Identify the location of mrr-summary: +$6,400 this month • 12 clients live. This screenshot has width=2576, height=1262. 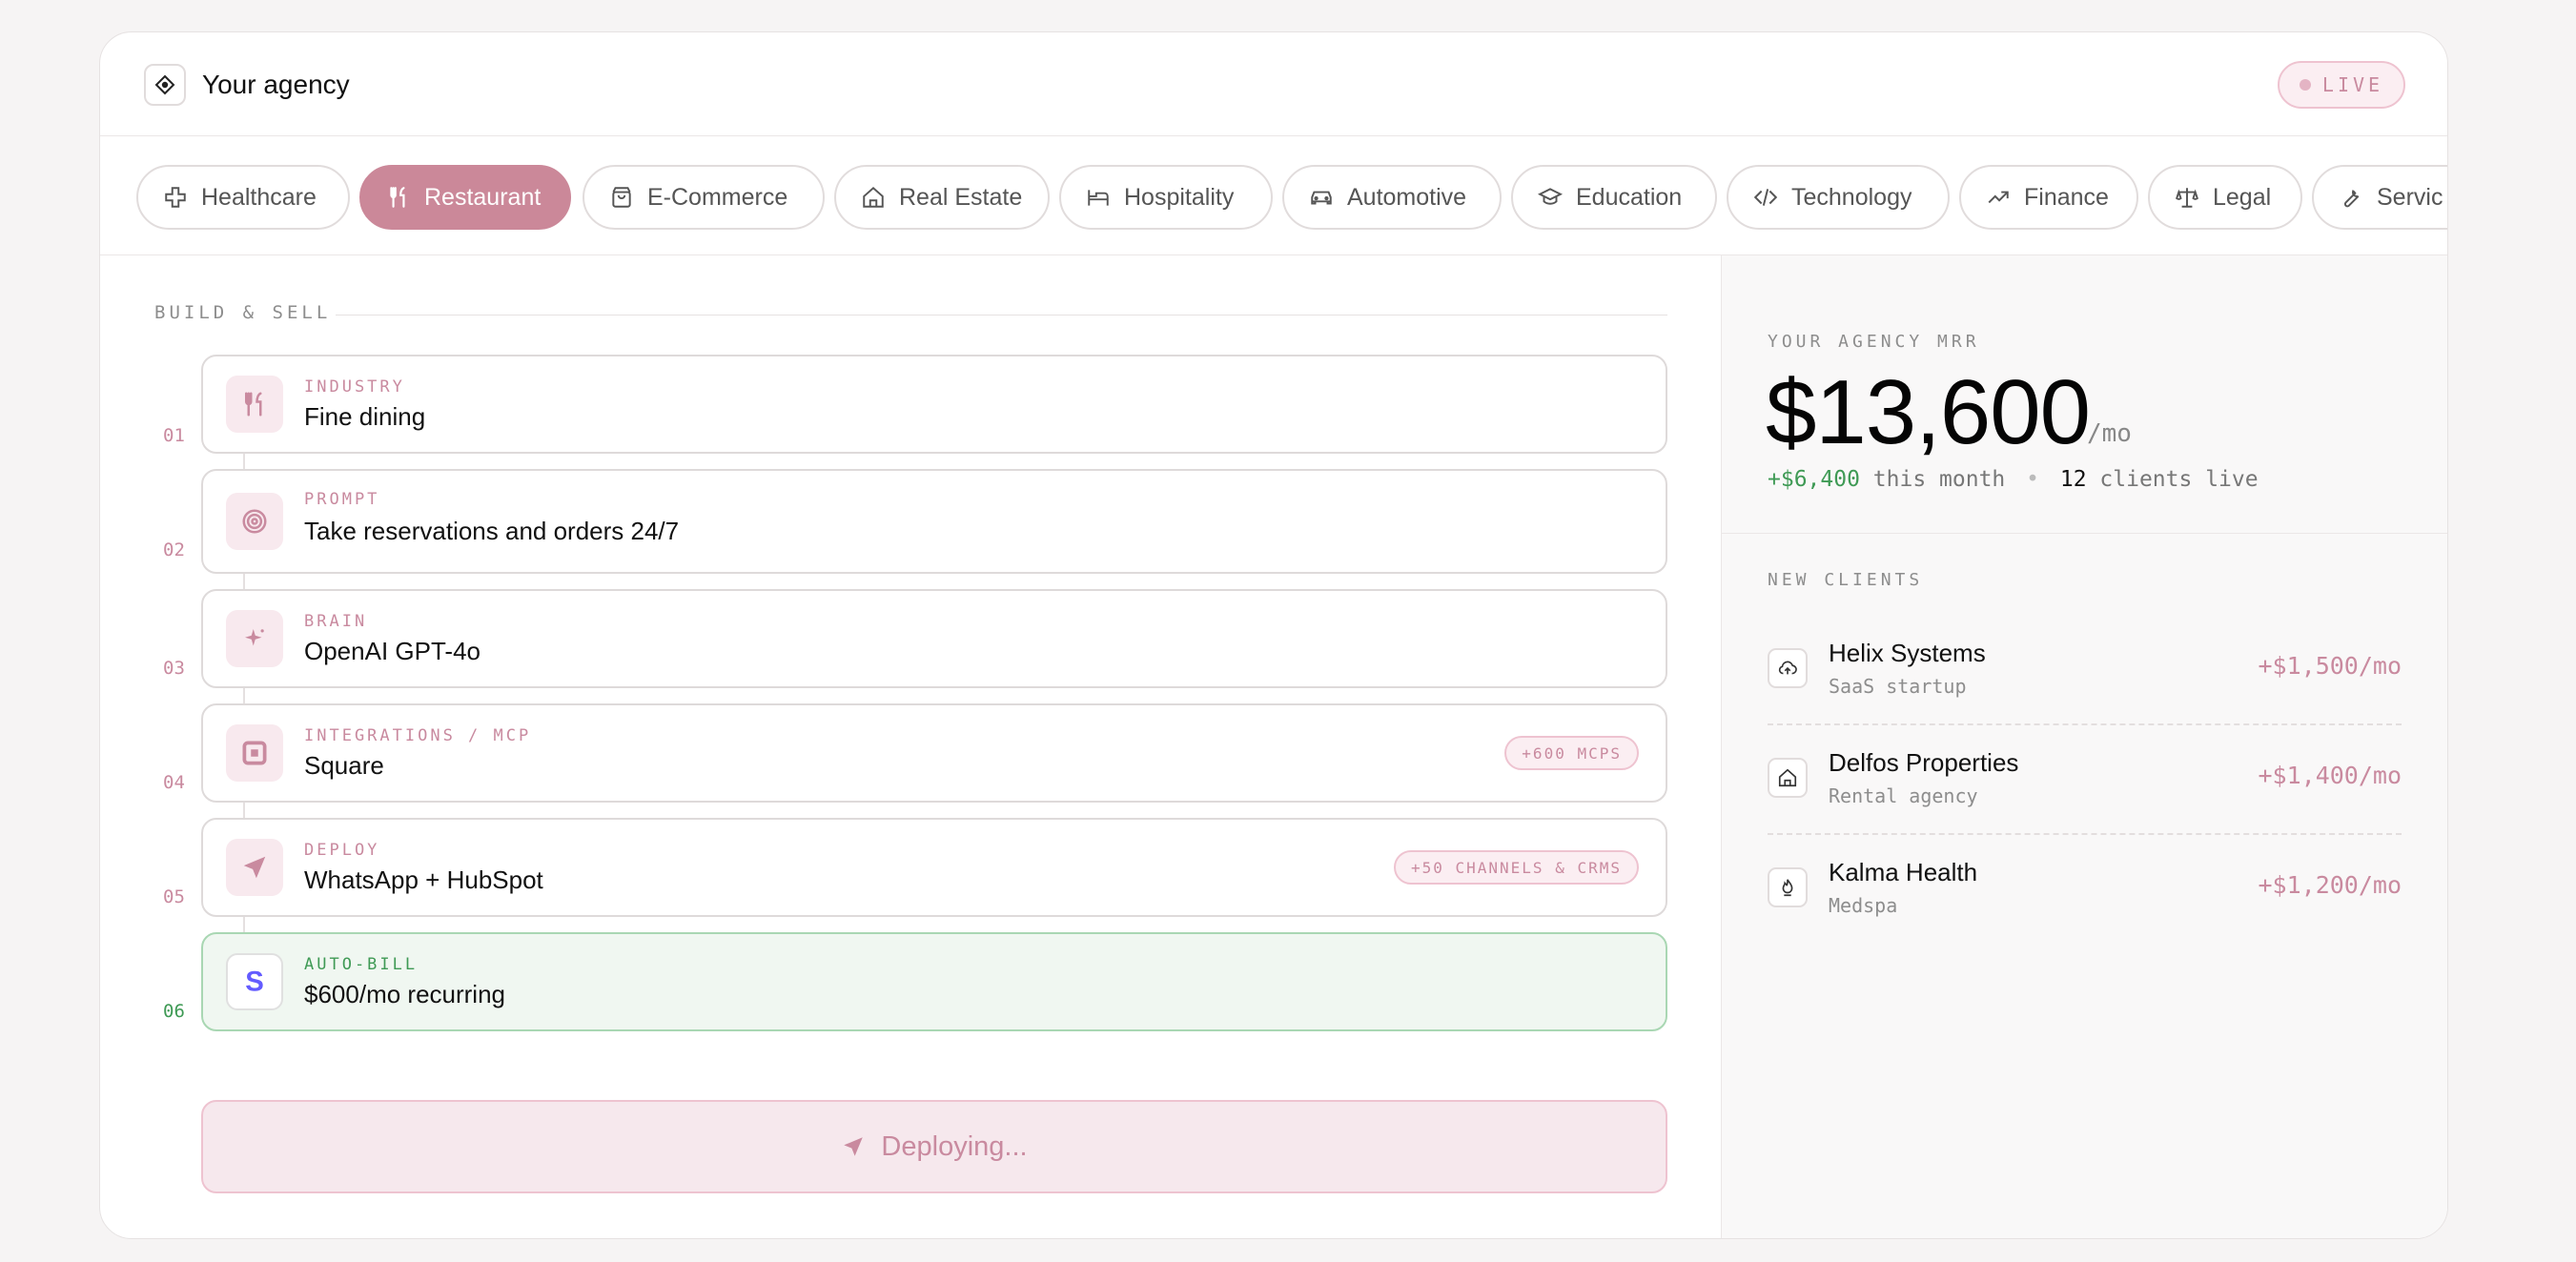
(2013, 479).